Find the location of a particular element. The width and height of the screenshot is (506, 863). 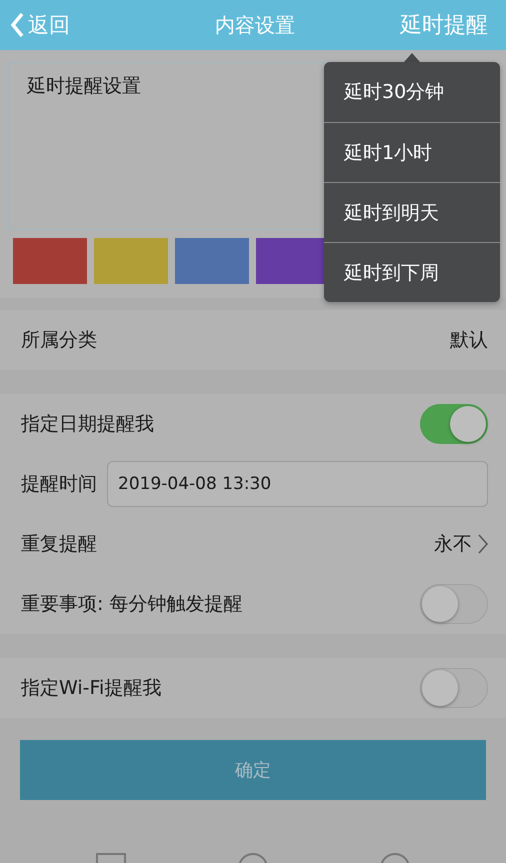

chevron-left-icon is located at coordinates (17, 25).